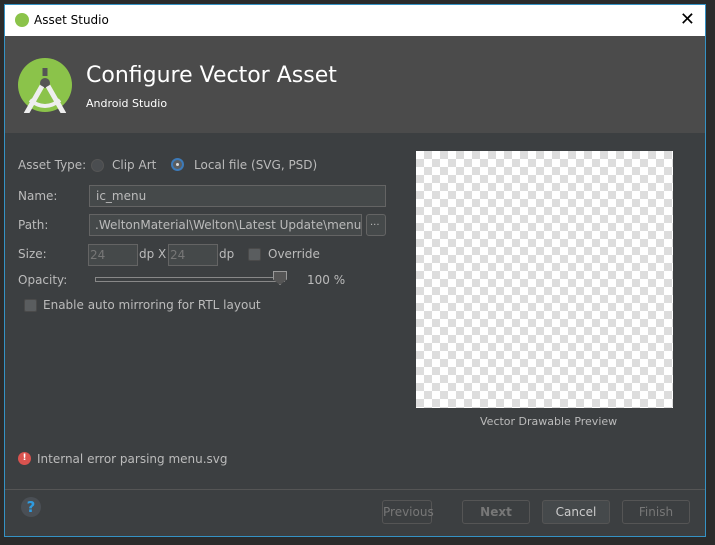 This screenshot has width=715, height=545. Describe the element at coordinates (43, 280) in the screenshot. I see `opacity-label: Opacity:` at that location.